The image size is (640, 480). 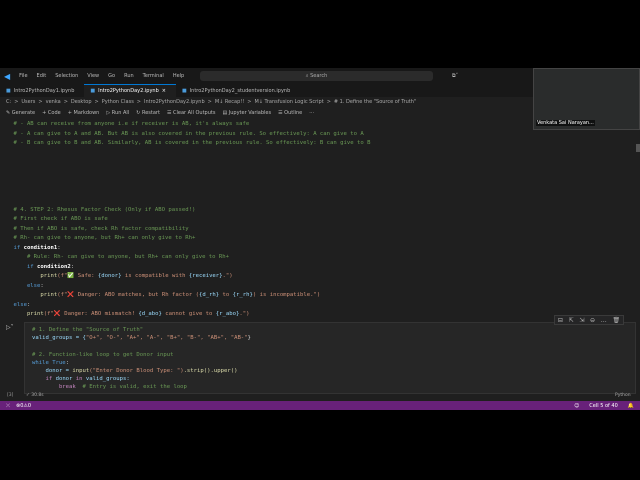 I want to click on toolbar-label: Generate, so click(x=23, y=112).